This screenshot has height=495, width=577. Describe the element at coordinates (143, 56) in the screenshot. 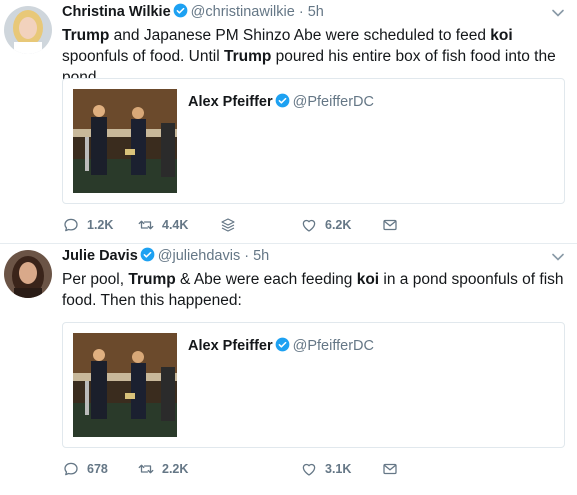

I see `text-run: spoonfuls of food. Until` at that location.